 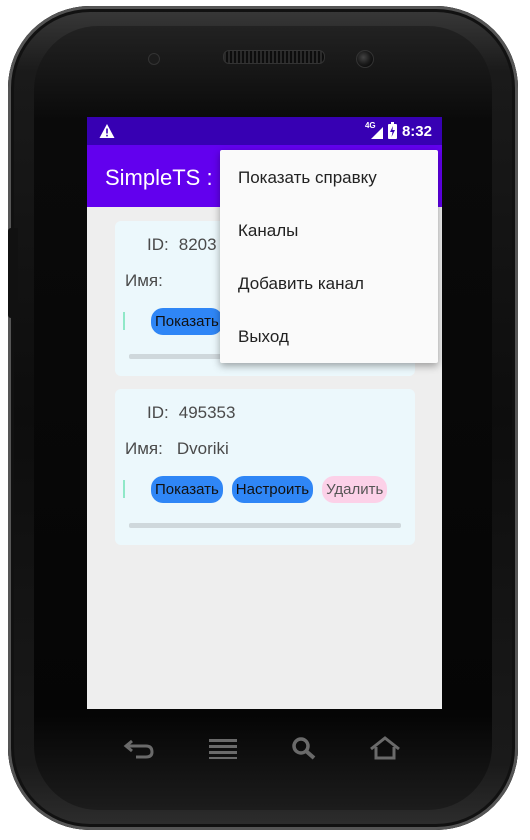 What do you see at coordinates (202, 448) in the screenshot?
I see `name-value: Dvoriki` at bounding box center [202, 448].